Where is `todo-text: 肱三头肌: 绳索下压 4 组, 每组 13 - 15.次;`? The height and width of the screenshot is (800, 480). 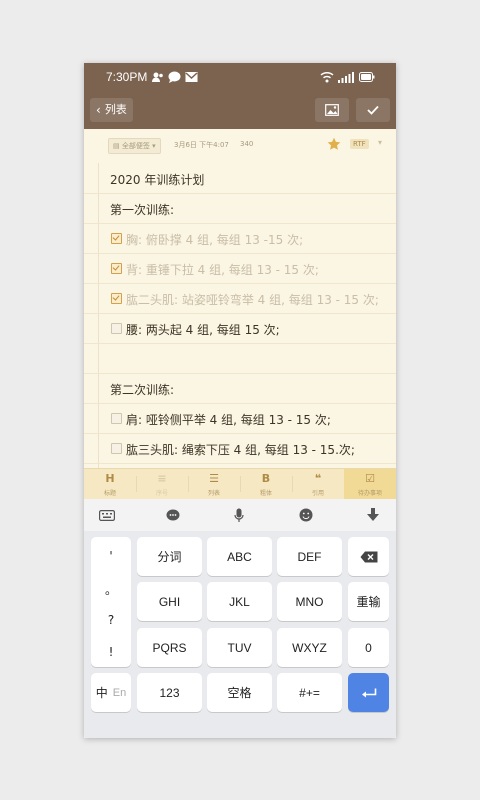 todo-text: 肱三头肌: 绳索下压 4 组, 每组 13 - 15.次; is located at coordinates (240, 450).